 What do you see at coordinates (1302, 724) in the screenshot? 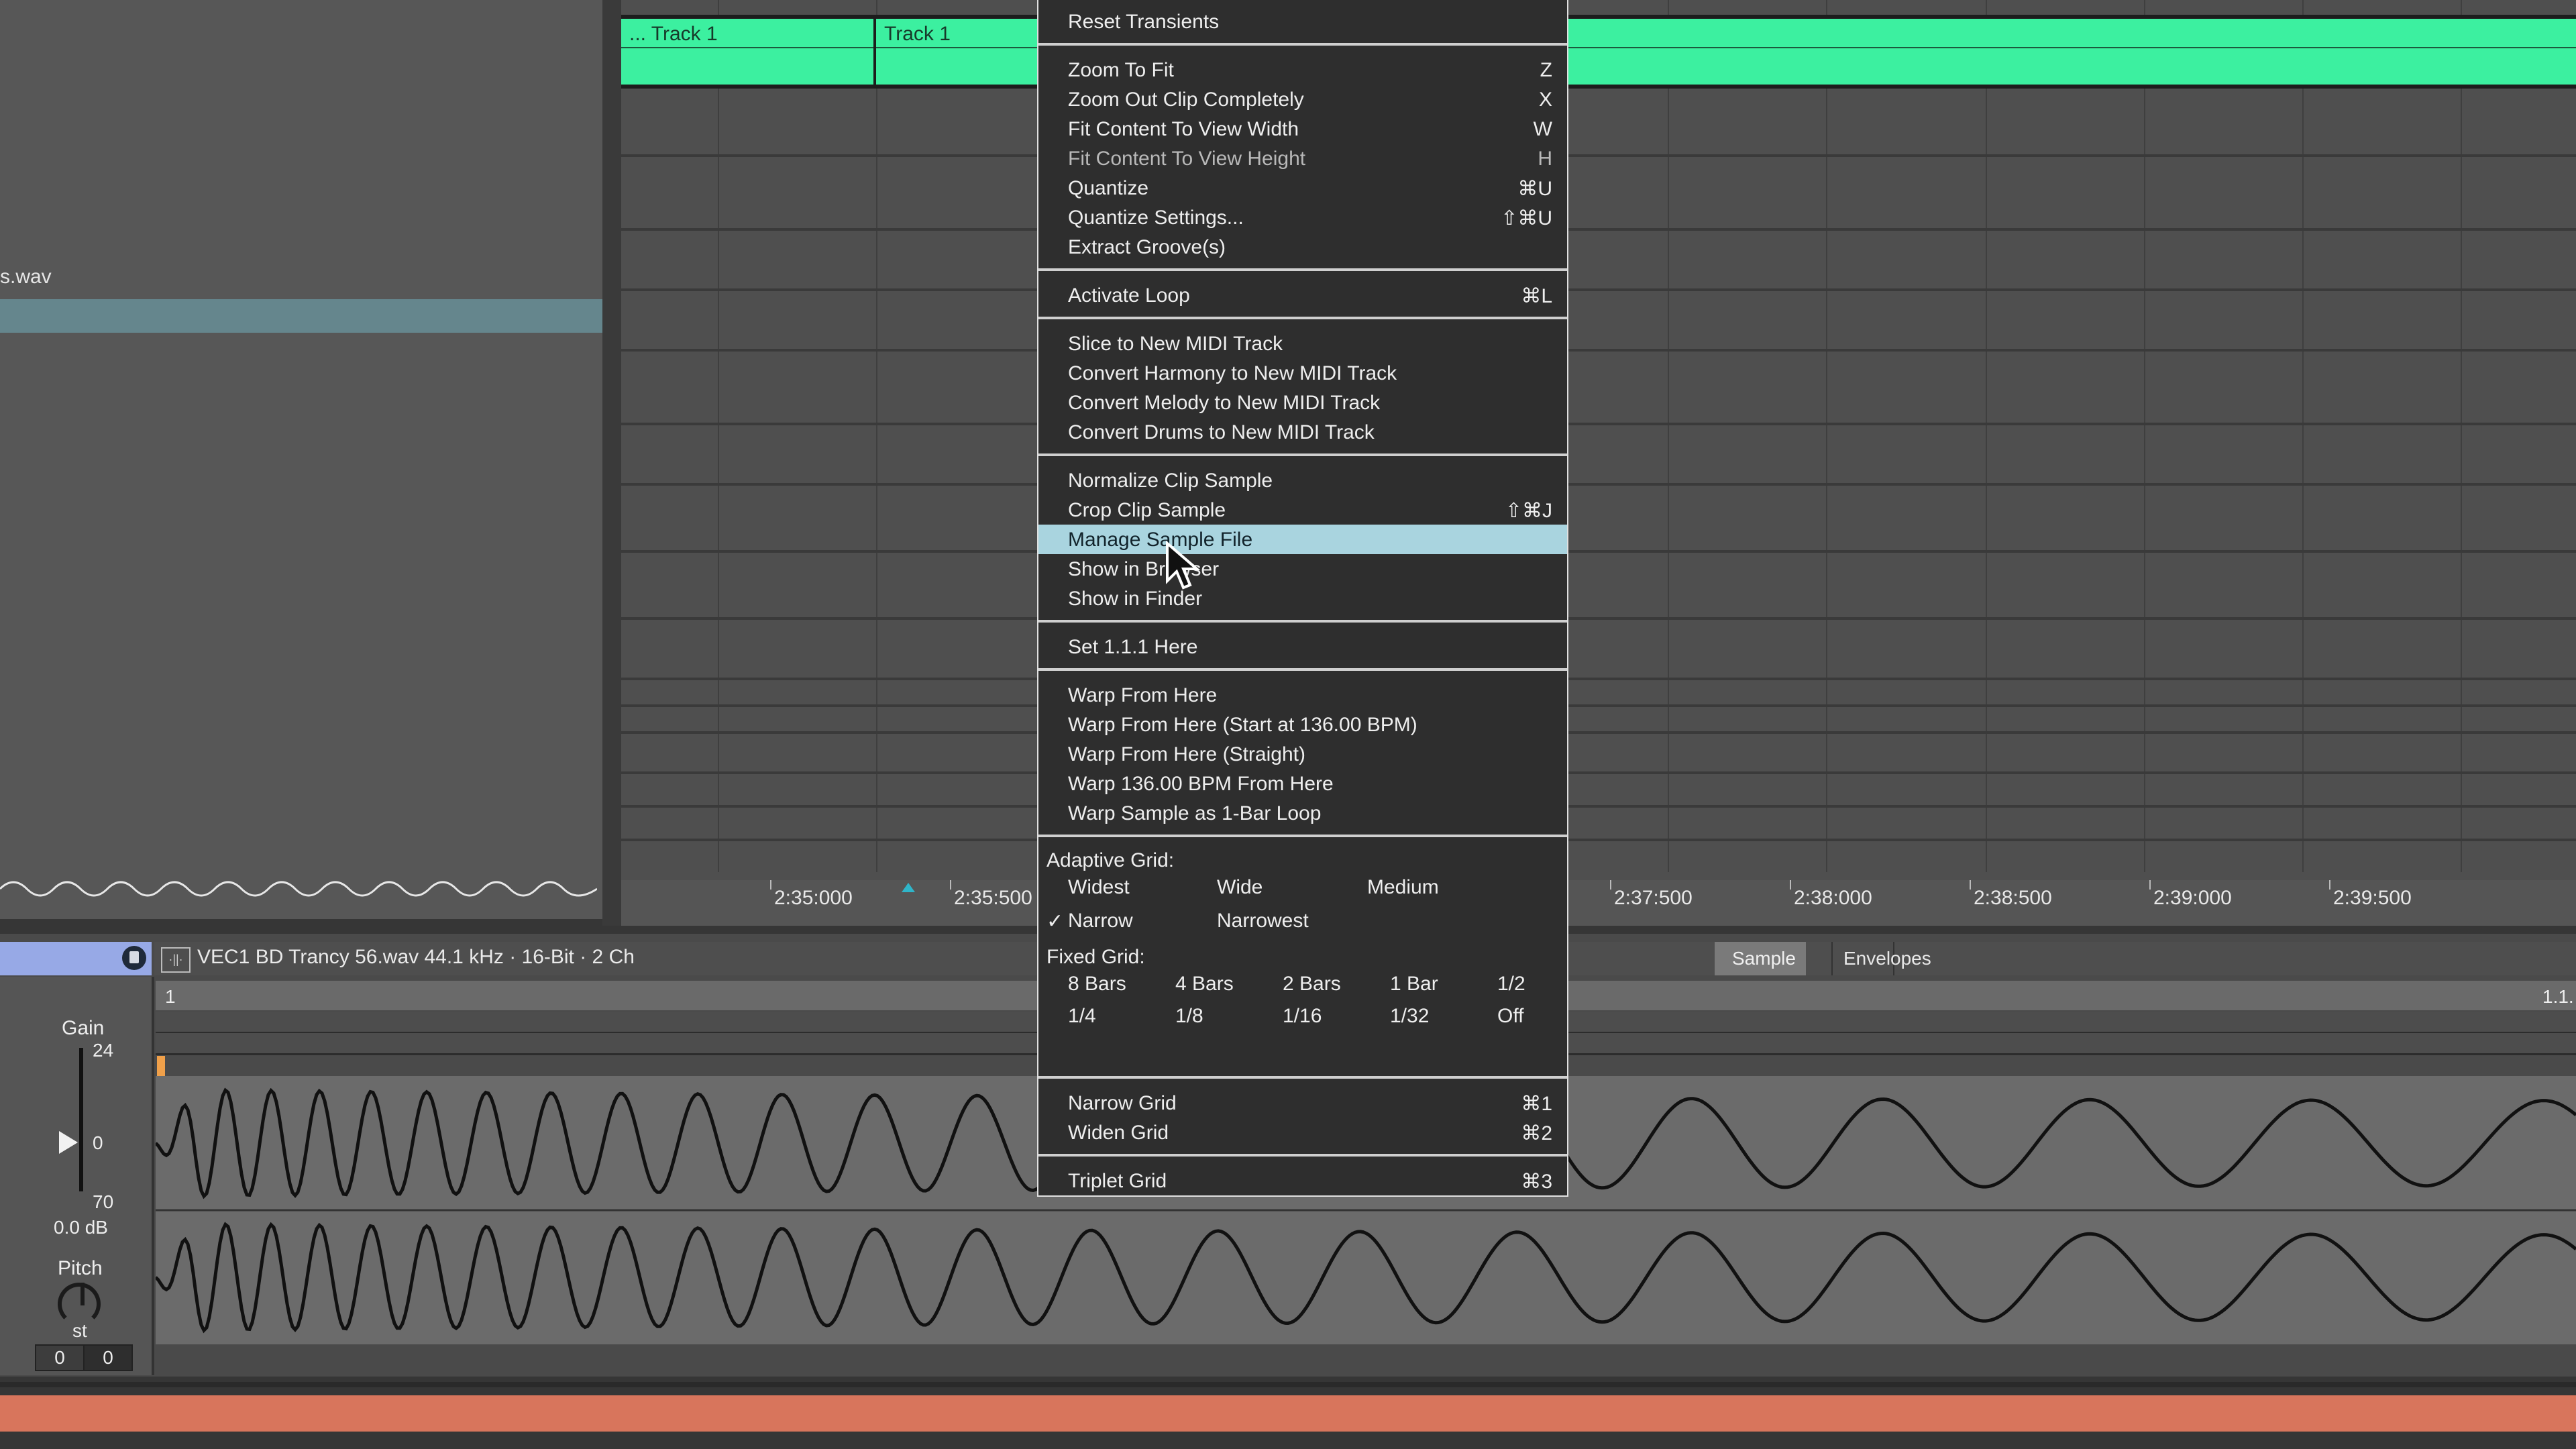
I see `menu-item: Warp From Here (Start at 136.00 BPM)` at bounding box center [1302, 724].